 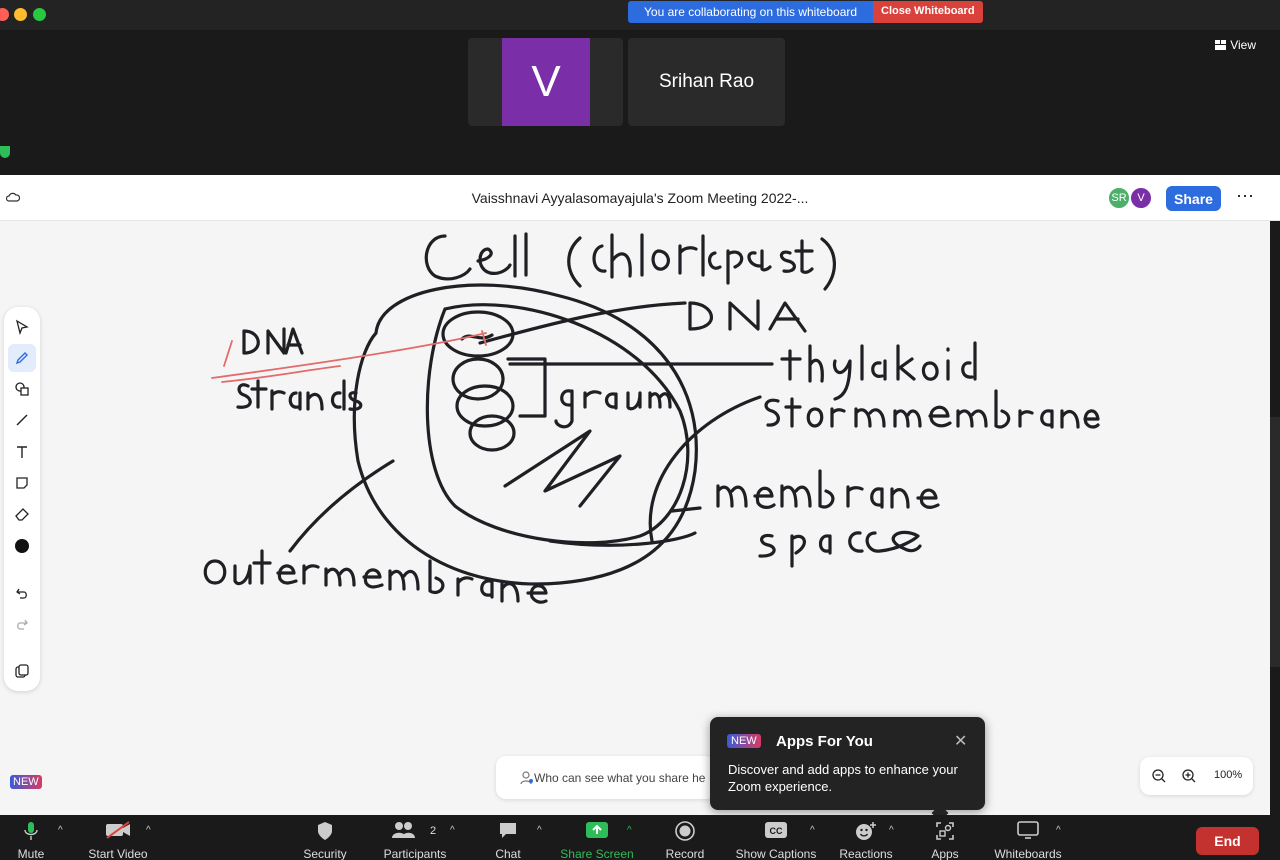 I want to click on whiteboard-toolbar, so click(x=22, y=499).